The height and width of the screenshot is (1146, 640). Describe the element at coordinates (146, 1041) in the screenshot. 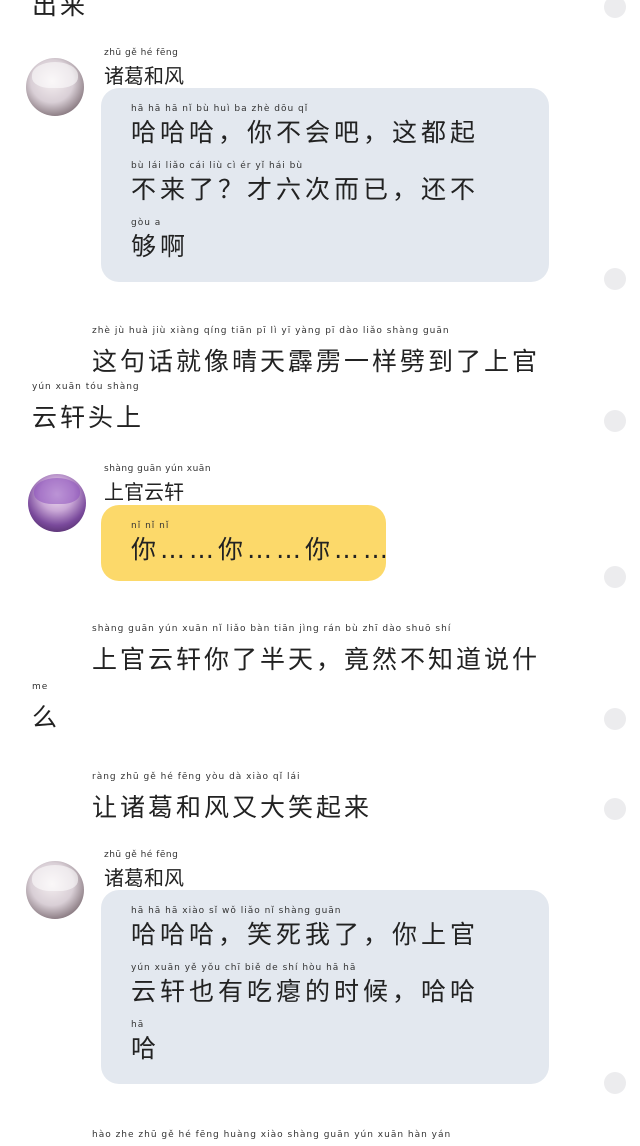

I see `message-line: hā 哈` at that location.